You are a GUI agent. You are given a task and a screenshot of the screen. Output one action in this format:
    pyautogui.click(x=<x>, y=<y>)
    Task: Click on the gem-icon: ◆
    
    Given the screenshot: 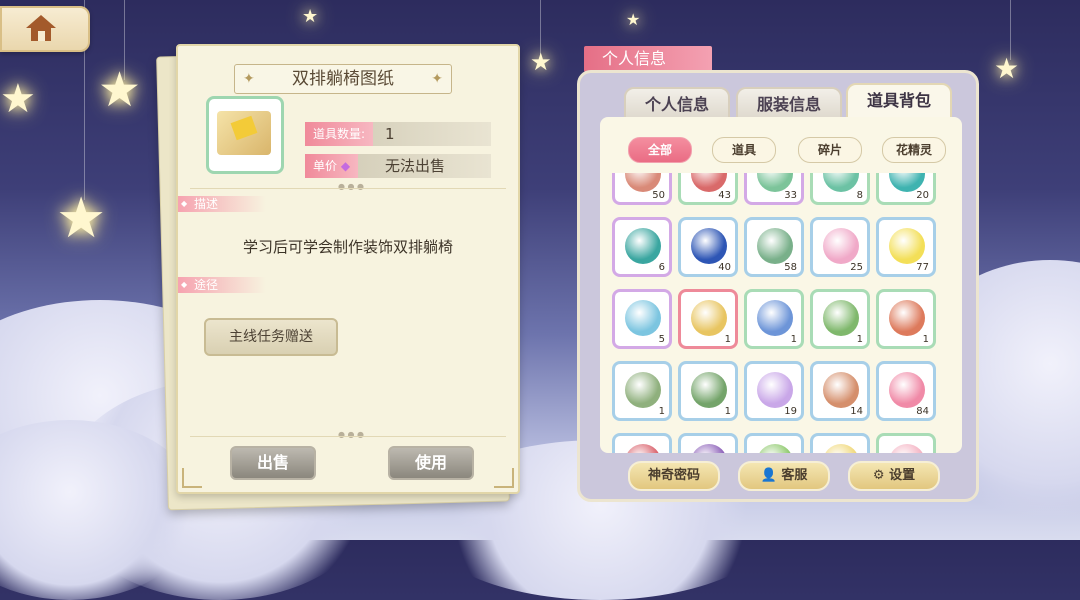 What is the action you would take?
    pyautogui.click(x=345, y=166)
    